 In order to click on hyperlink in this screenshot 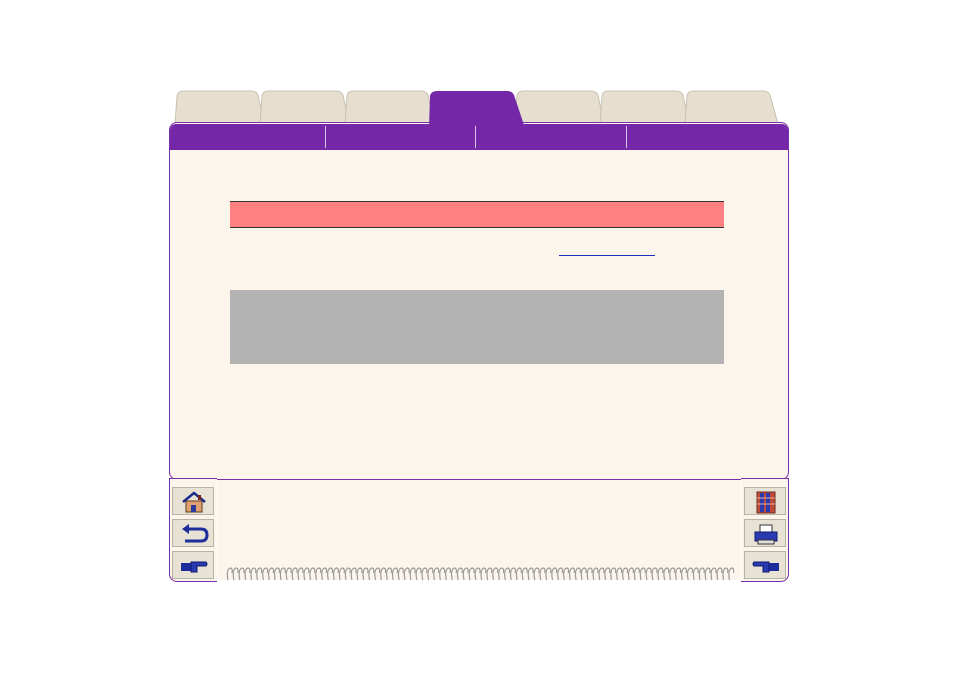, I will do `click(607, 255)`.